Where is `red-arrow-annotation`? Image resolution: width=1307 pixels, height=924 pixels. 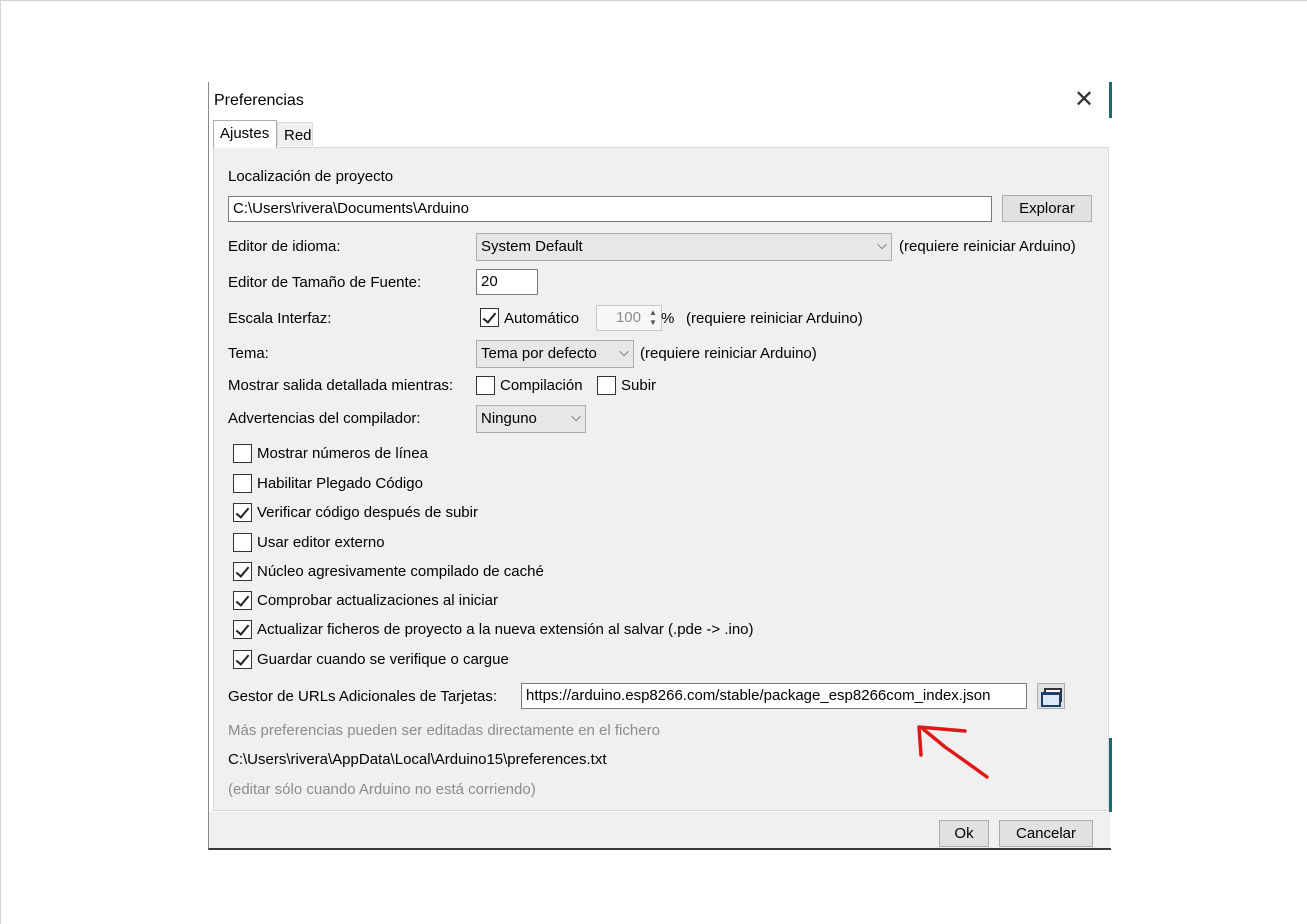 red-arrow-annotation is located at coordinates (953, 752).